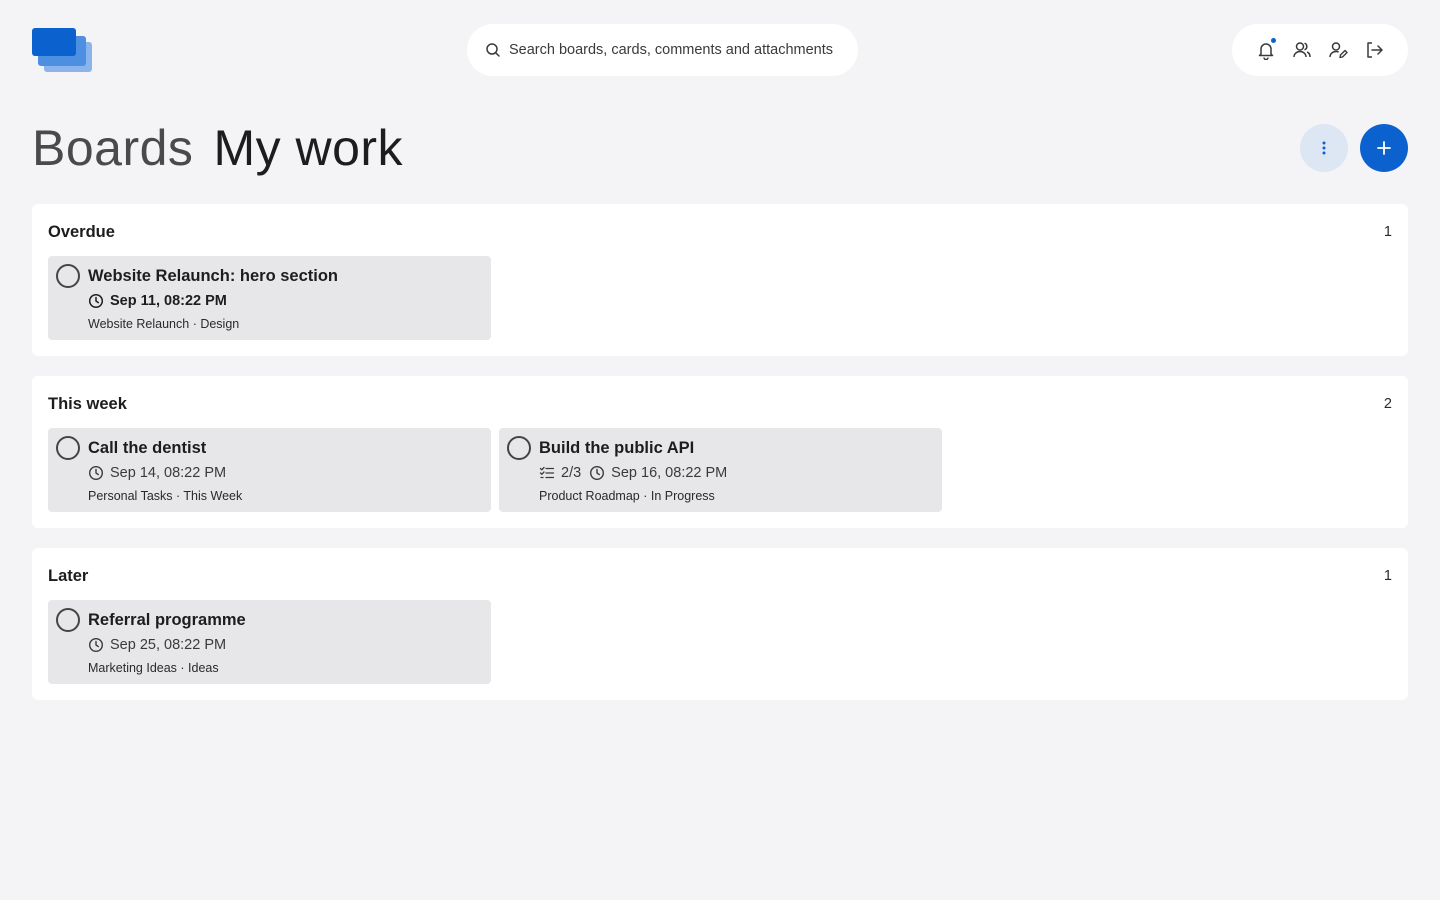 The height and width of the screenshot is (900, 1440). I want to click on more-vertical-icon, so click(1324, 148).